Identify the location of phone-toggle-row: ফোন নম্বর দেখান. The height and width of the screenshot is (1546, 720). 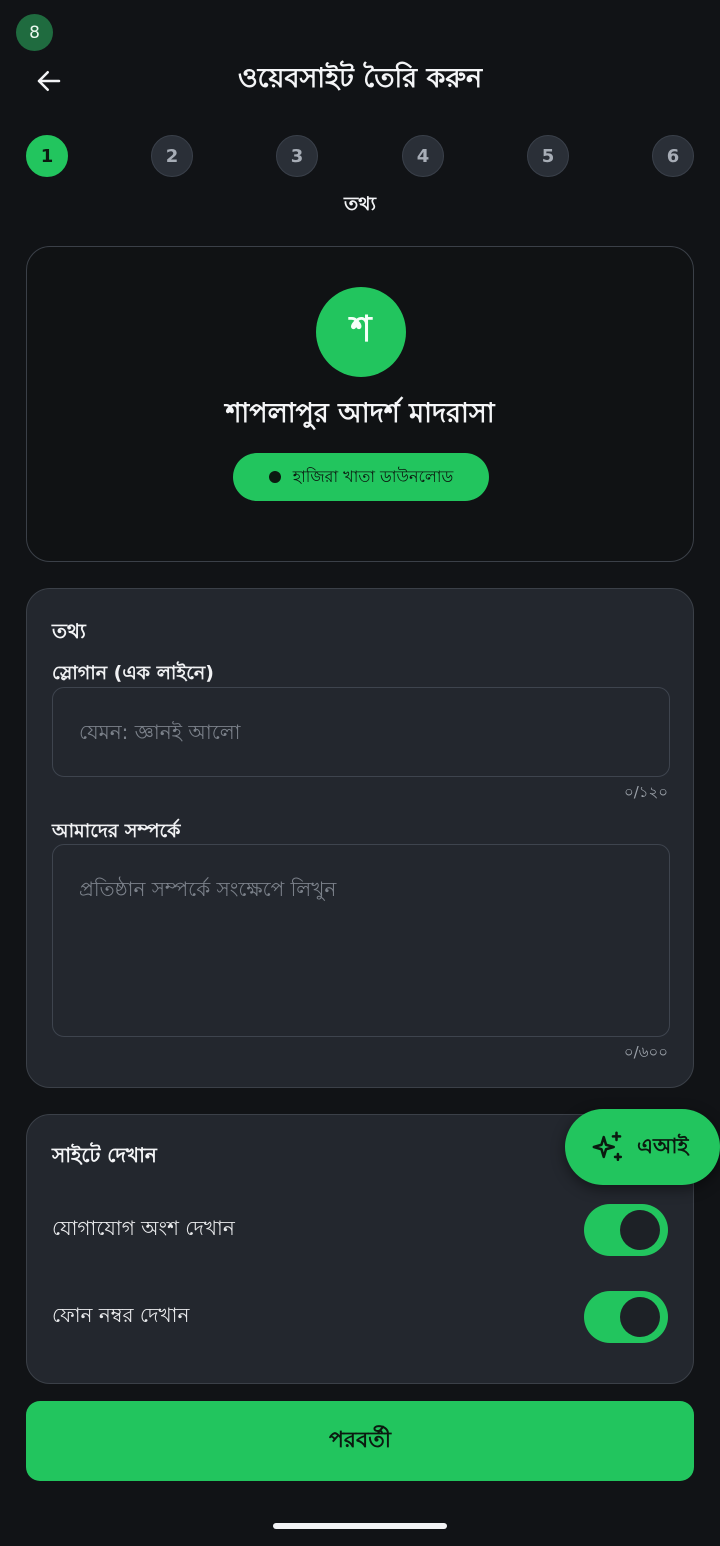
(360, 1317).